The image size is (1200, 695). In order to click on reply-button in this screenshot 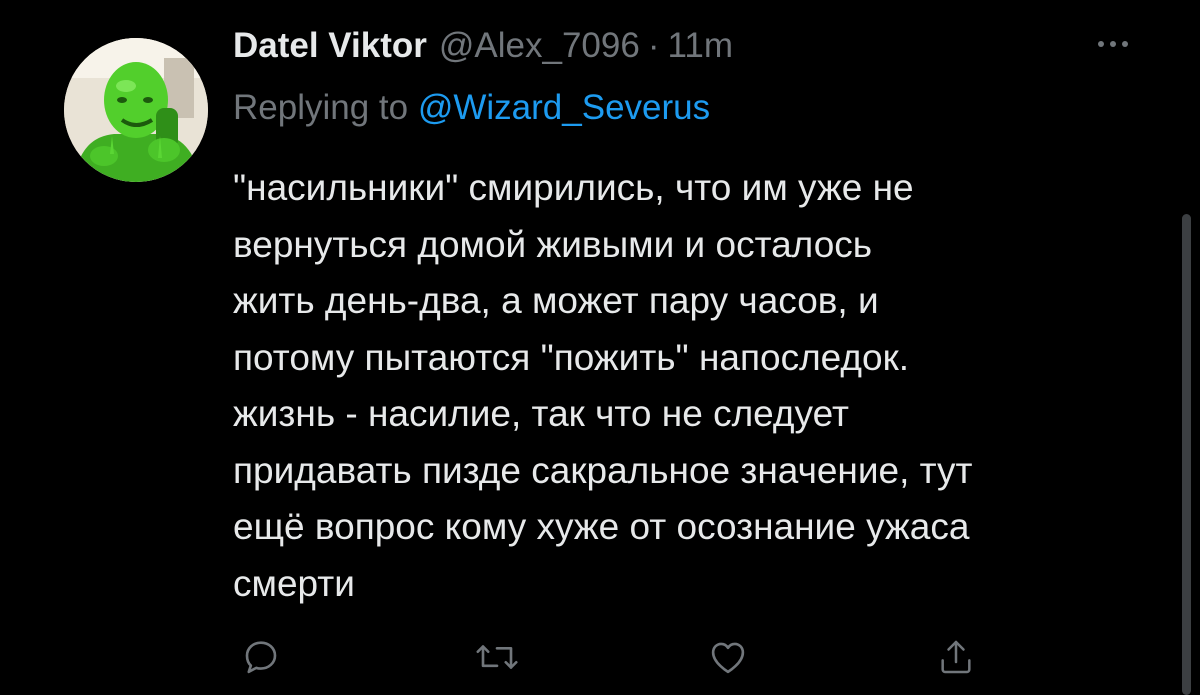, I will do `click(261, 657)`.